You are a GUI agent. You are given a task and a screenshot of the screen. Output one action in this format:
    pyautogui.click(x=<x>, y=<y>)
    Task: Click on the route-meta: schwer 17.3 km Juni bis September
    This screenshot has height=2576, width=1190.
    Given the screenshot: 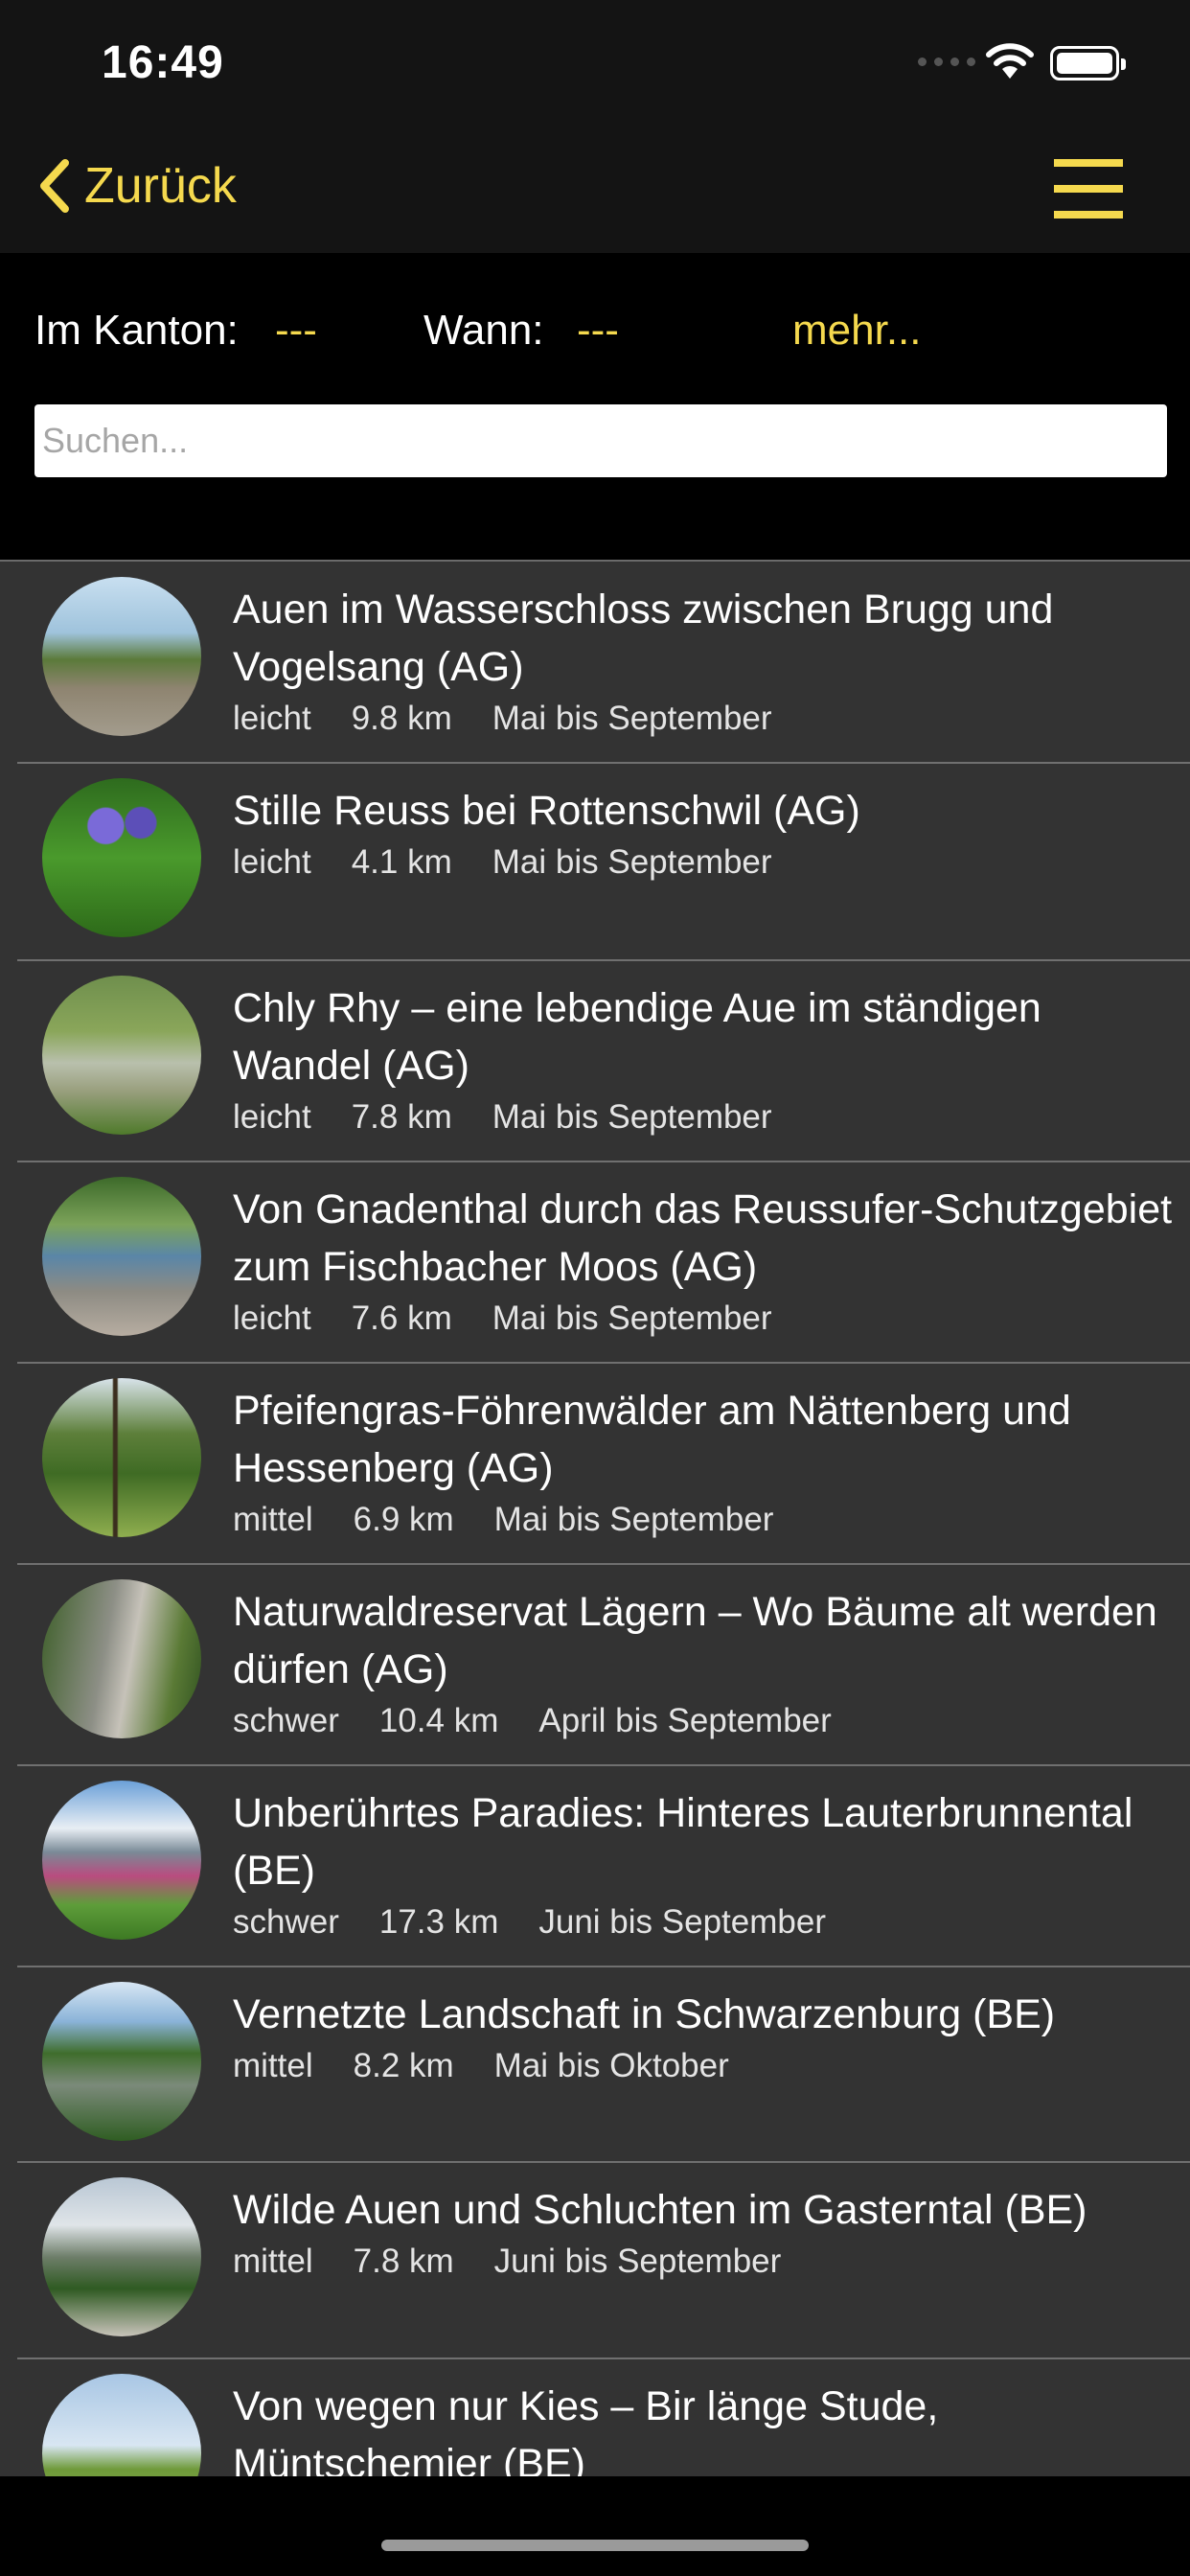 What is the action you would take?
    pyautogui.click(x=549, y=1922)
    